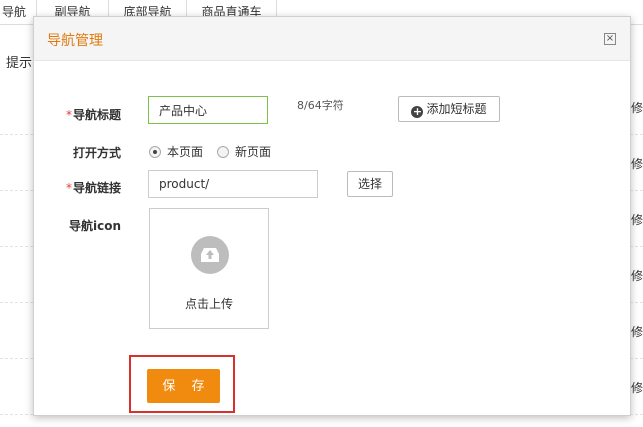  Describe the element at coordinates (19, 63) in the screenshot. I see `background-hint-text: 提示` at that location.